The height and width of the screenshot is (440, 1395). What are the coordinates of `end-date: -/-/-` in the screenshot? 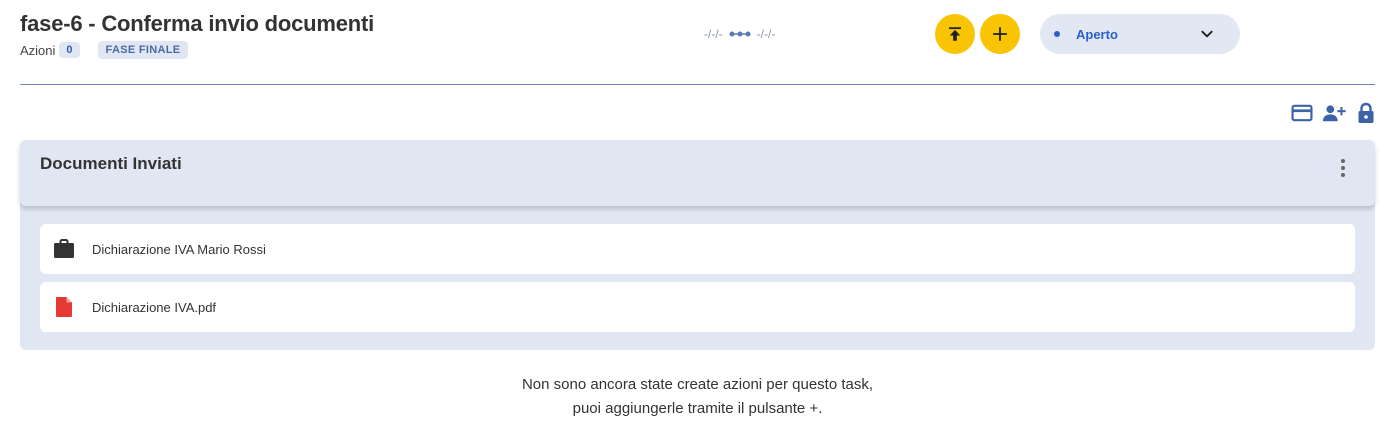 It's located at (766, 34).